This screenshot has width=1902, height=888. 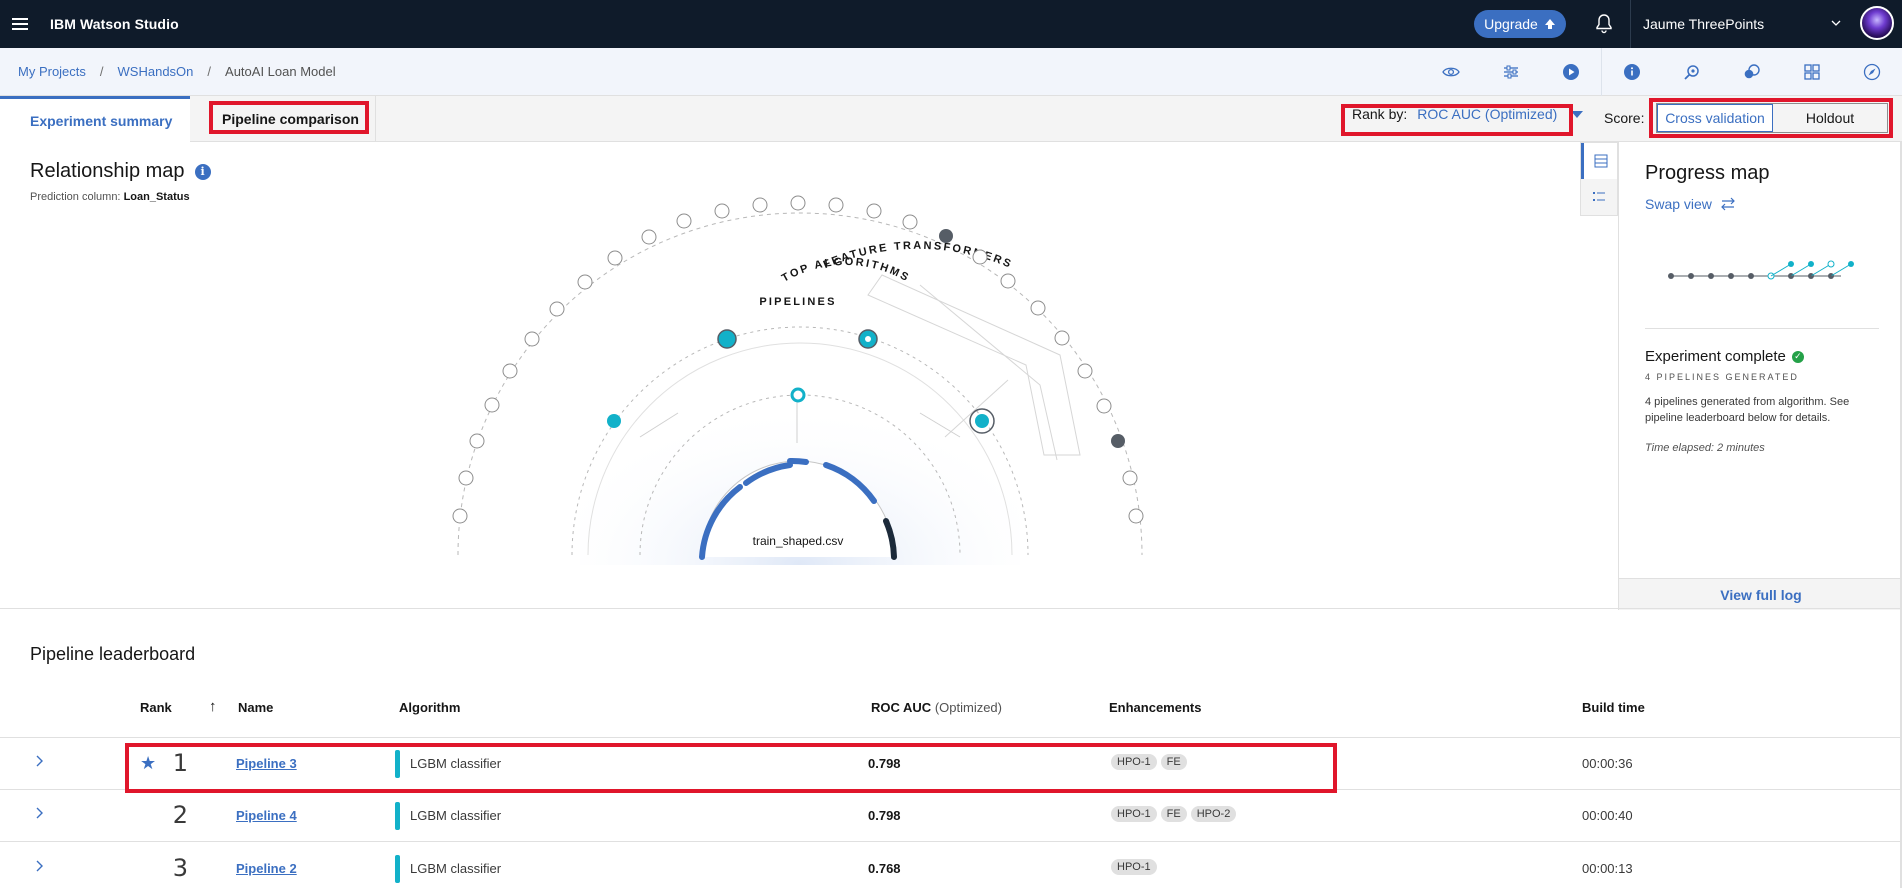 What do you see at coordinates (1613, 707) in the screenshot?
I see `column-build-time: Build time` at bounding box center [1613, 707].